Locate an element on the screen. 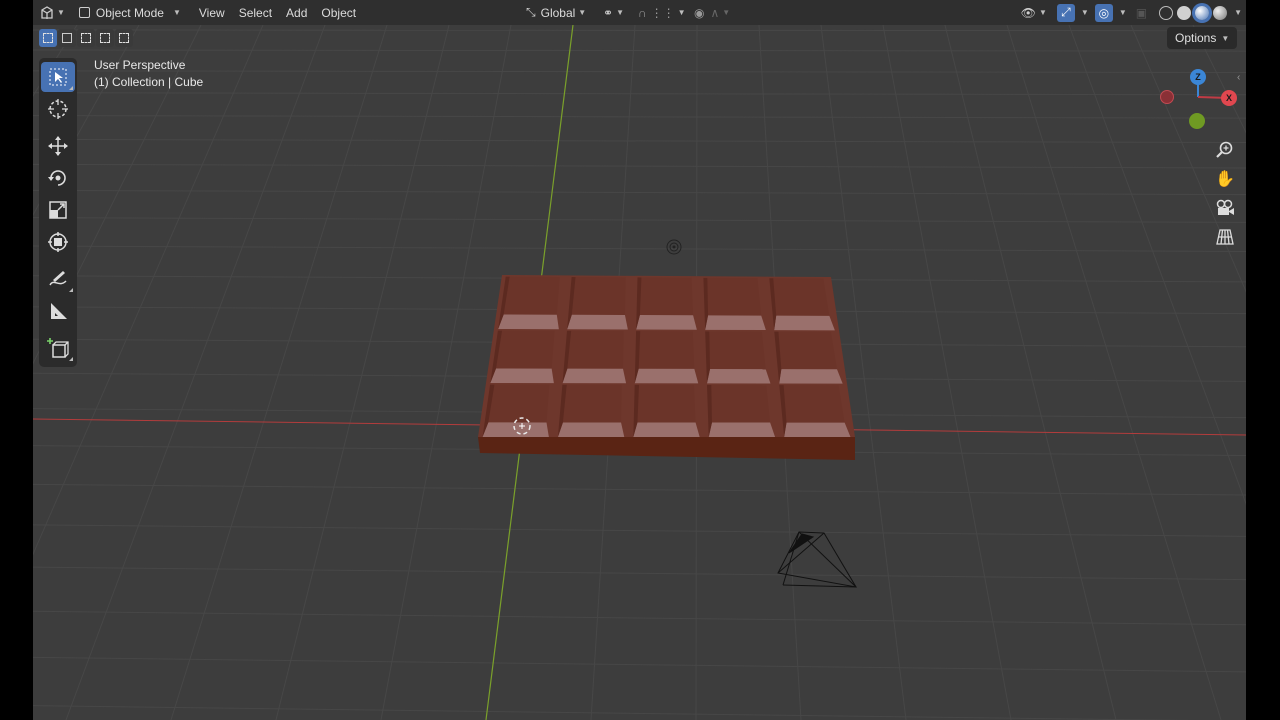 The image size is (1280, 720). grid-perspective-icon is located at coordinates (1225, 237).